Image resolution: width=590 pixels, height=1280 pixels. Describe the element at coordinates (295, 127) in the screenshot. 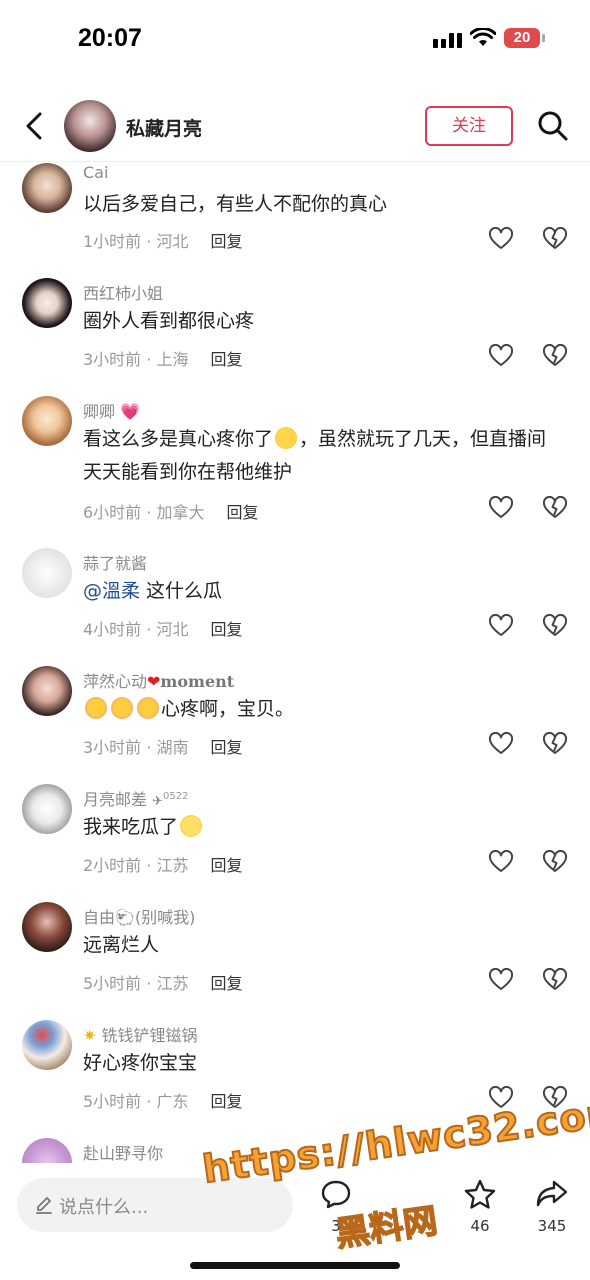

I see `header: 私藏月亮 关注` at that location.